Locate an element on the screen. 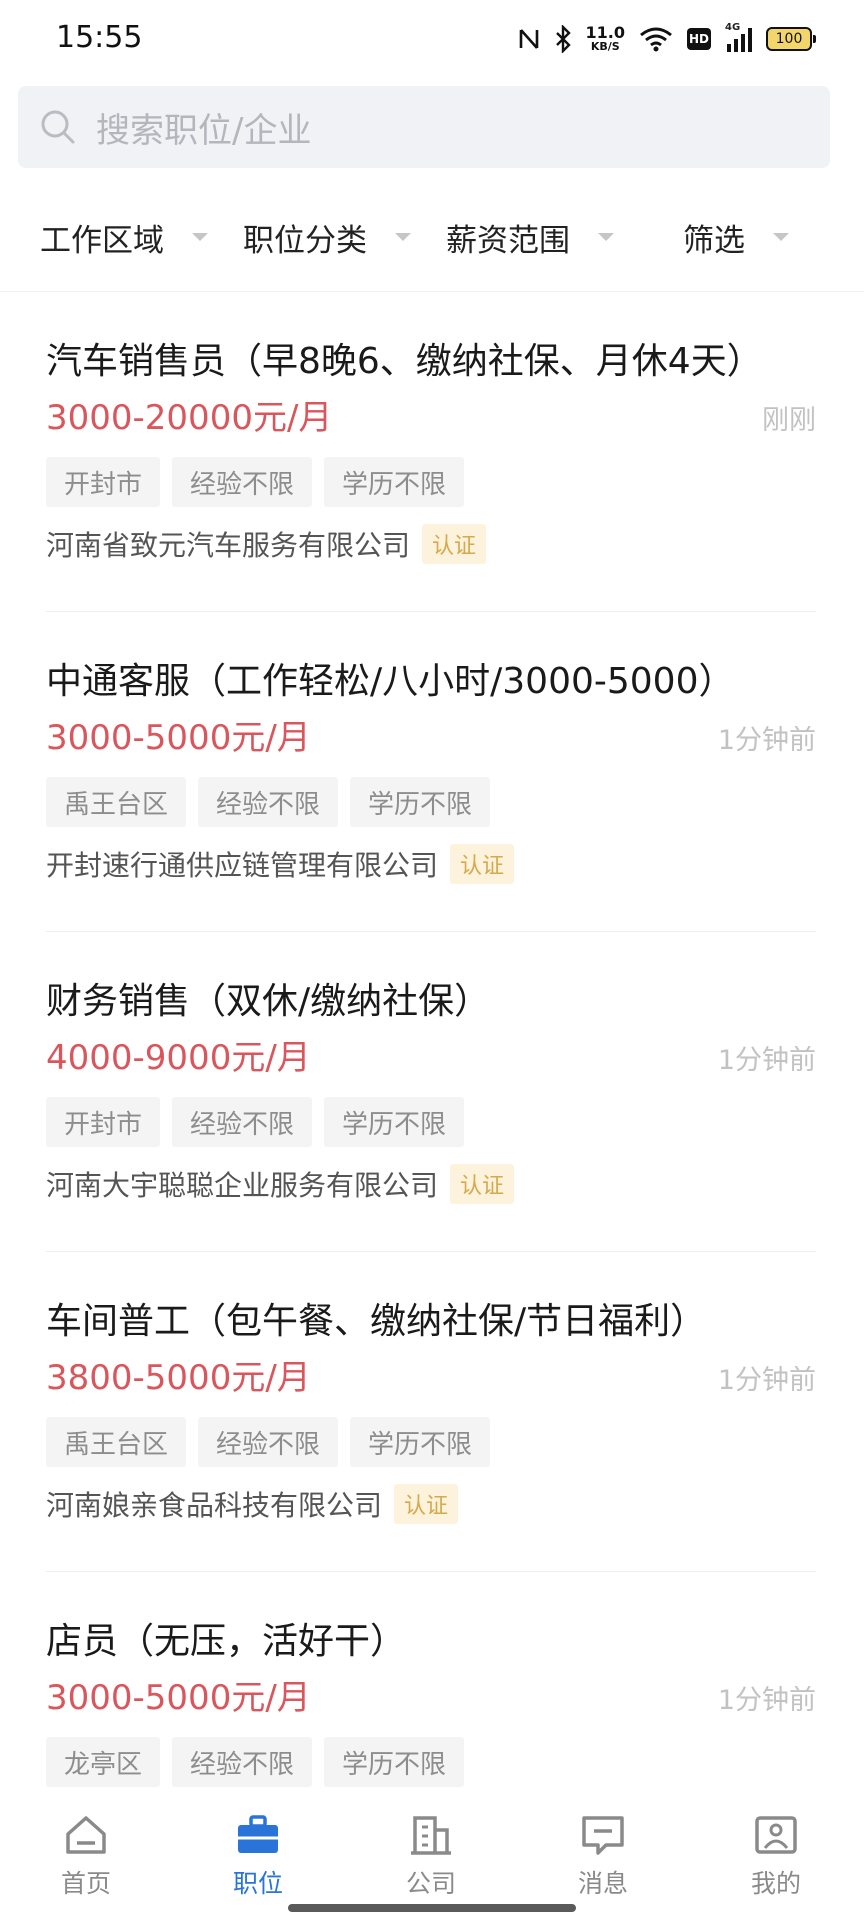 The height and width of the screenshot is (1920, 864). job-company: 河南省致元汽车服务有限公司 认证 is located at coordinates (266, 544).